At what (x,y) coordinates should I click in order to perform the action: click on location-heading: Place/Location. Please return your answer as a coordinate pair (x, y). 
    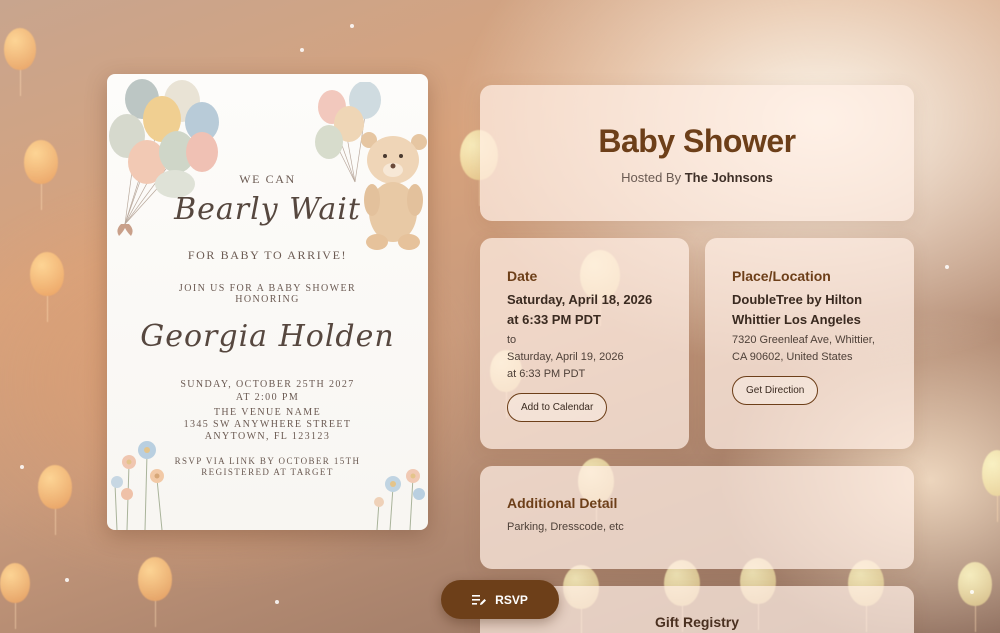
    Looking at the image, I should click on (781, 276).